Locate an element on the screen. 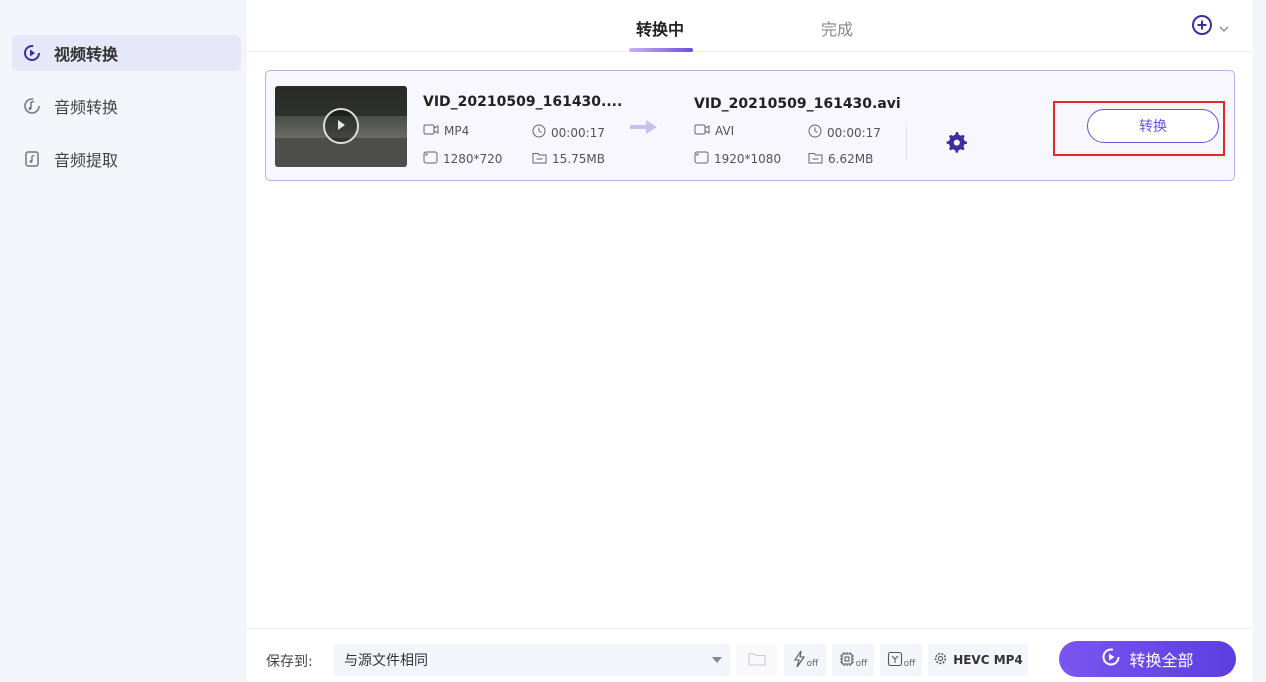 The width and height of the screenshot is (1266, 682). source-resolution: 1280*720 is located at coordinates (462, 159).